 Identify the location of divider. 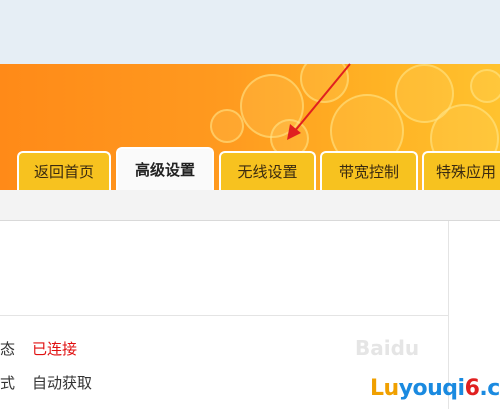
(224, 315).